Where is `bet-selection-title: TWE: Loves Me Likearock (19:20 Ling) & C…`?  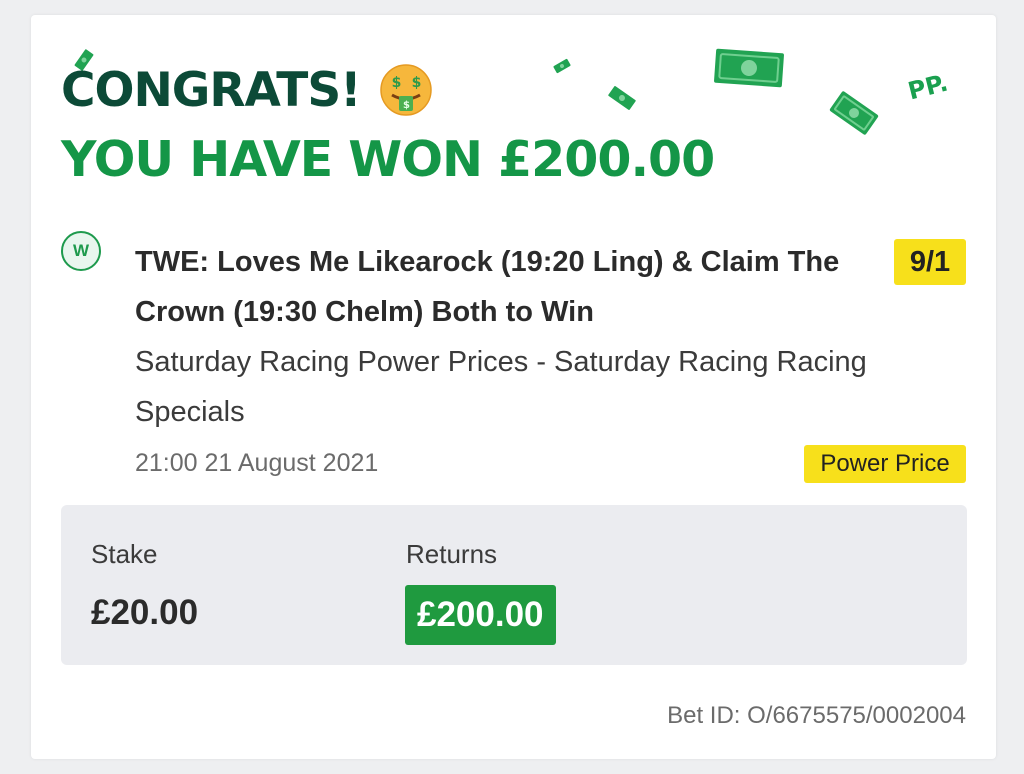
bet-selection-title: TWE: Loves Me Likearock (19:20 Ling) & C… is located at coordinates (487, 287).